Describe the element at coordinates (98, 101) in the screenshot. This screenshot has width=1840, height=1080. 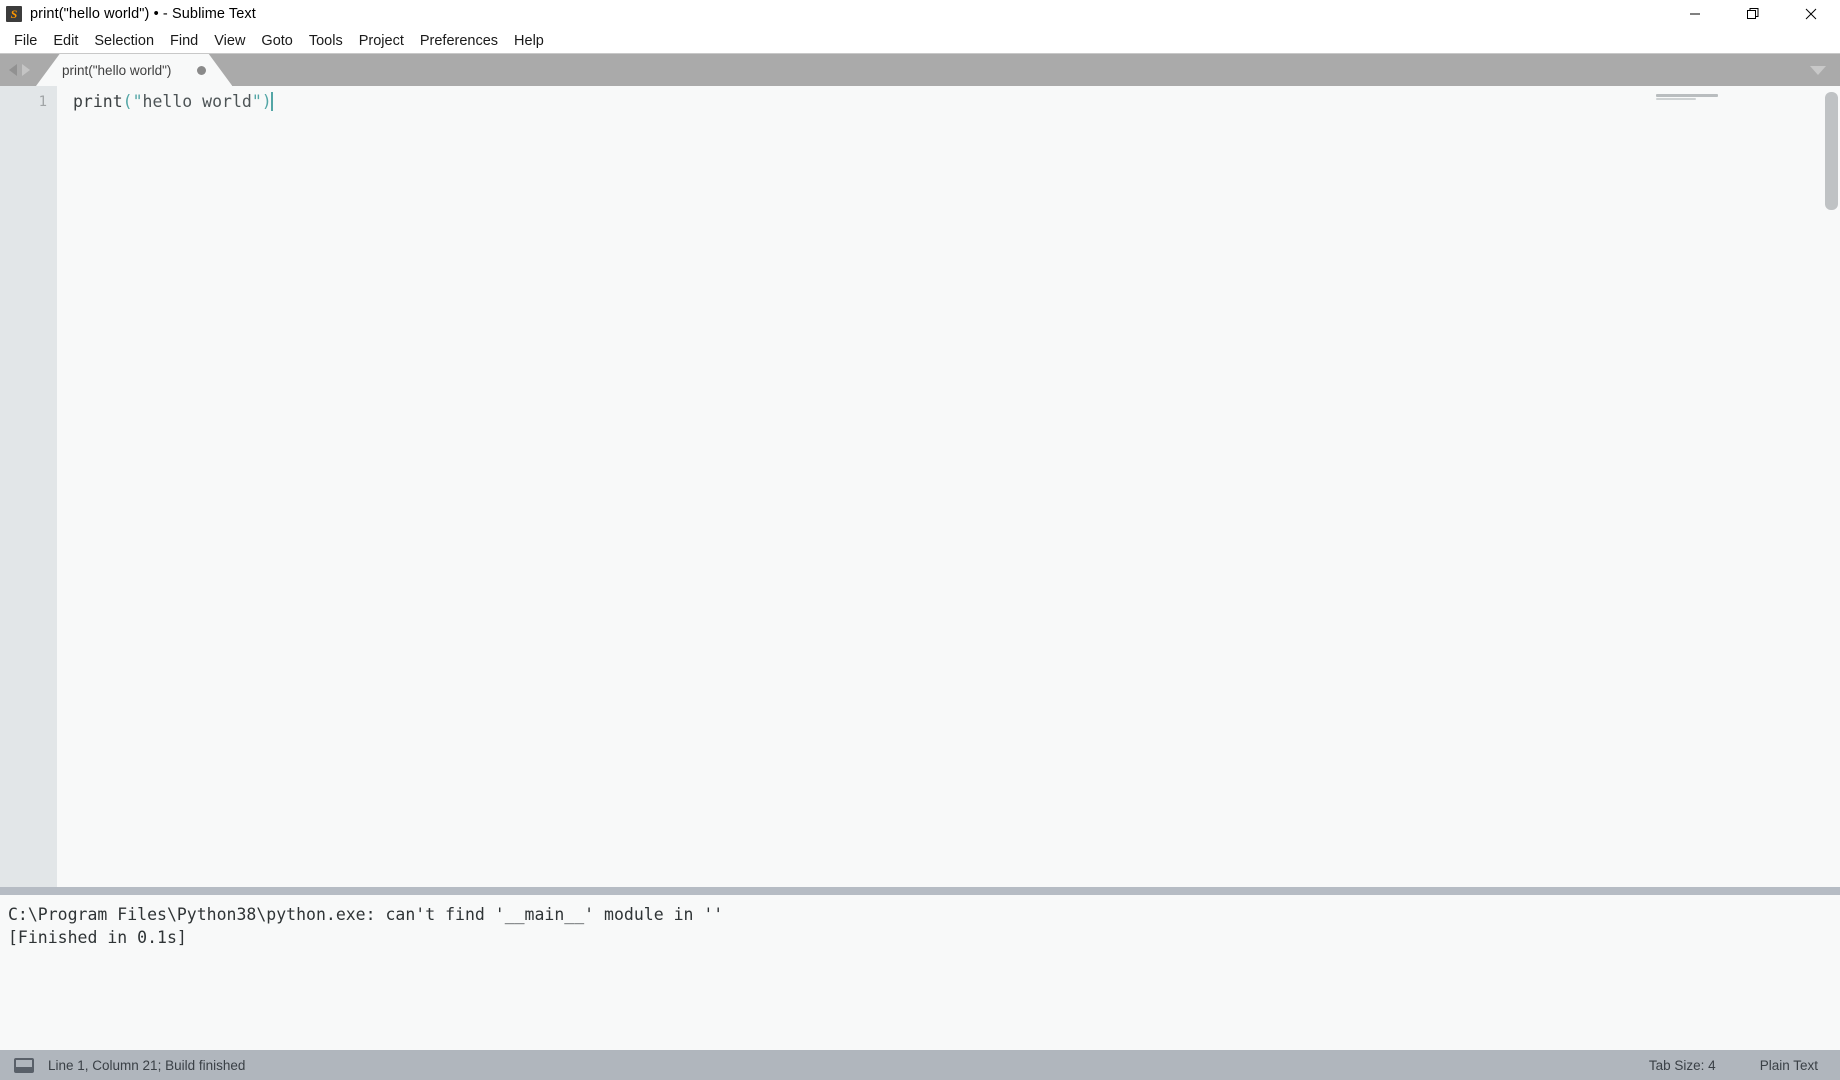
I see `code-token-name: print` at that location.